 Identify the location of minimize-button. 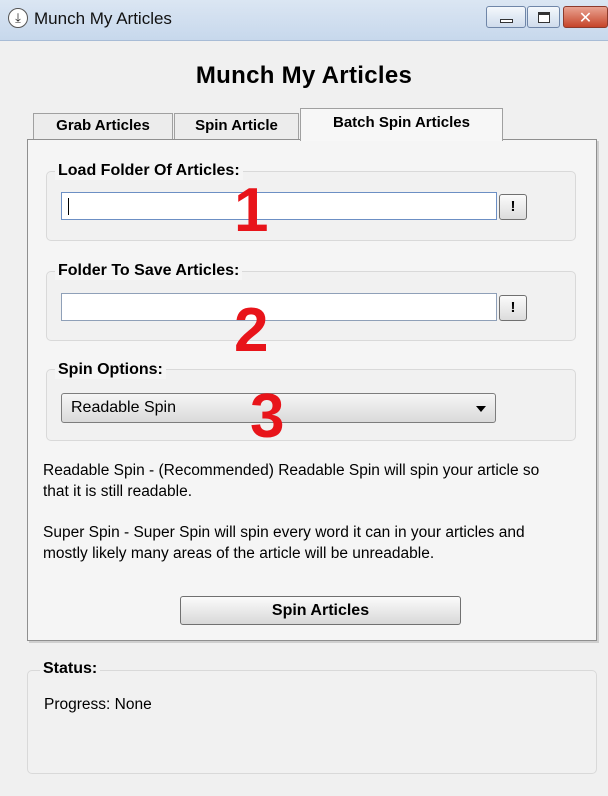
(506, 17).